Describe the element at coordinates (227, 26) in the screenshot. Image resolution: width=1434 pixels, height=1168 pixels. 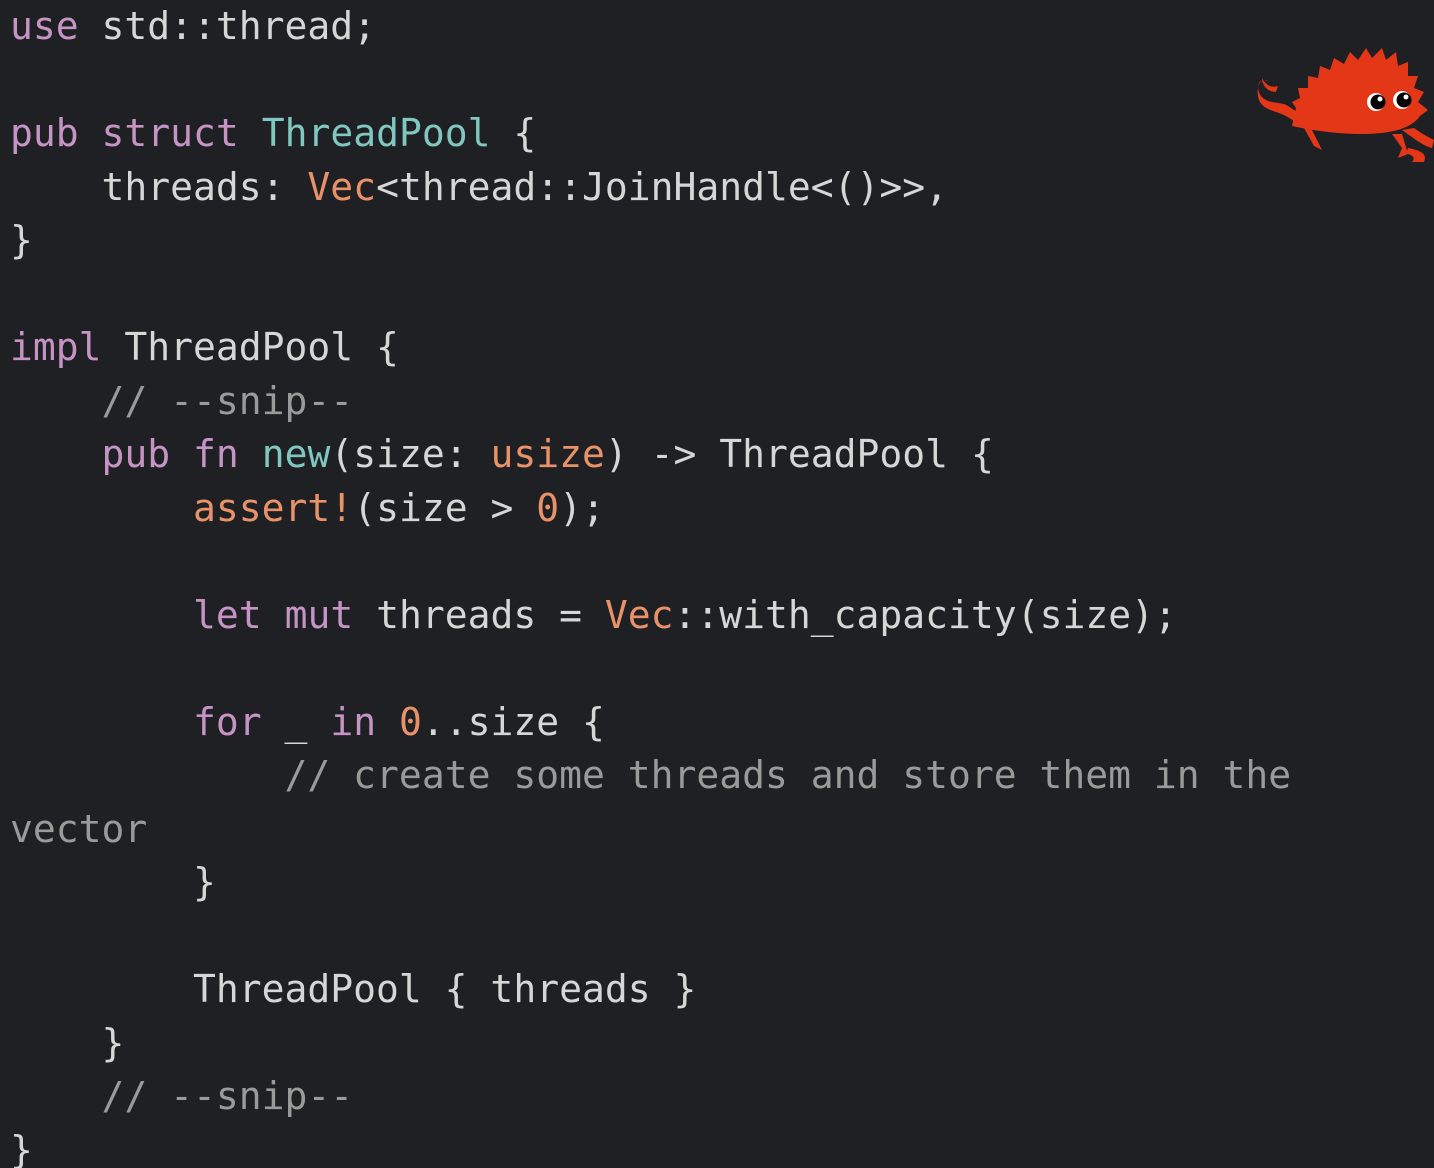
I see `code-token-default: std::thread;` at that location.